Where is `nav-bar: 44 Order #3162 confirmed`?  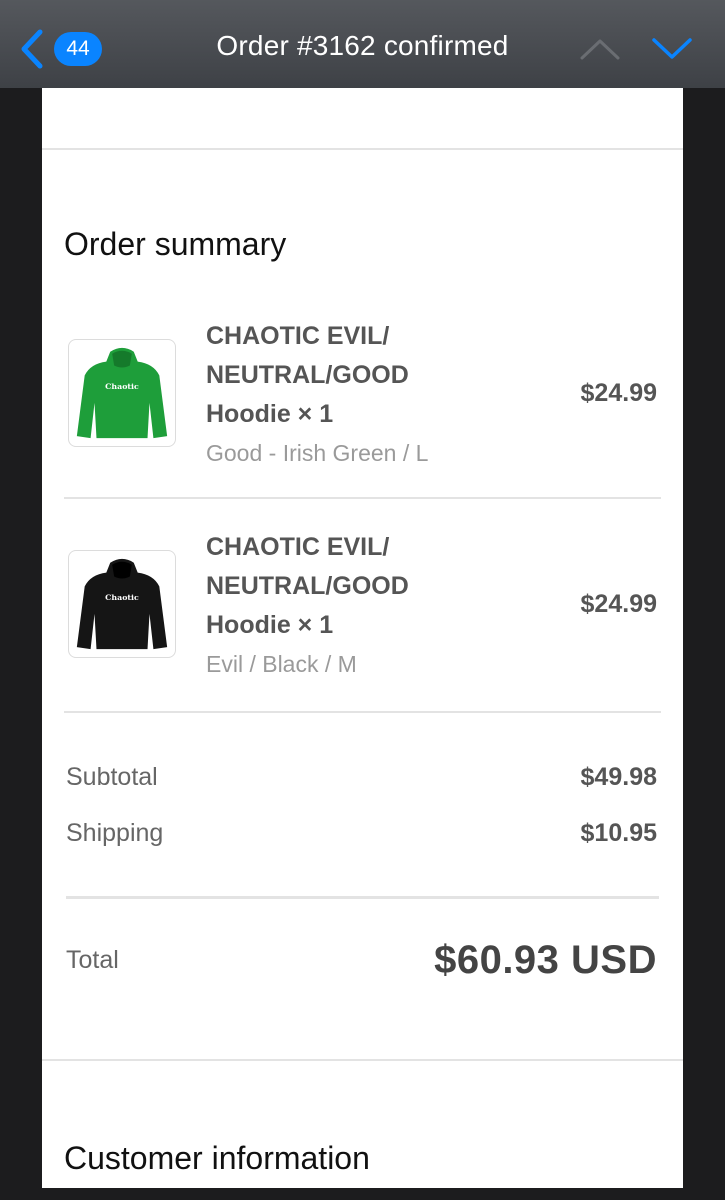
nav-bar: 44 Order #3162 confirmed is located at coordinates (362, 44).